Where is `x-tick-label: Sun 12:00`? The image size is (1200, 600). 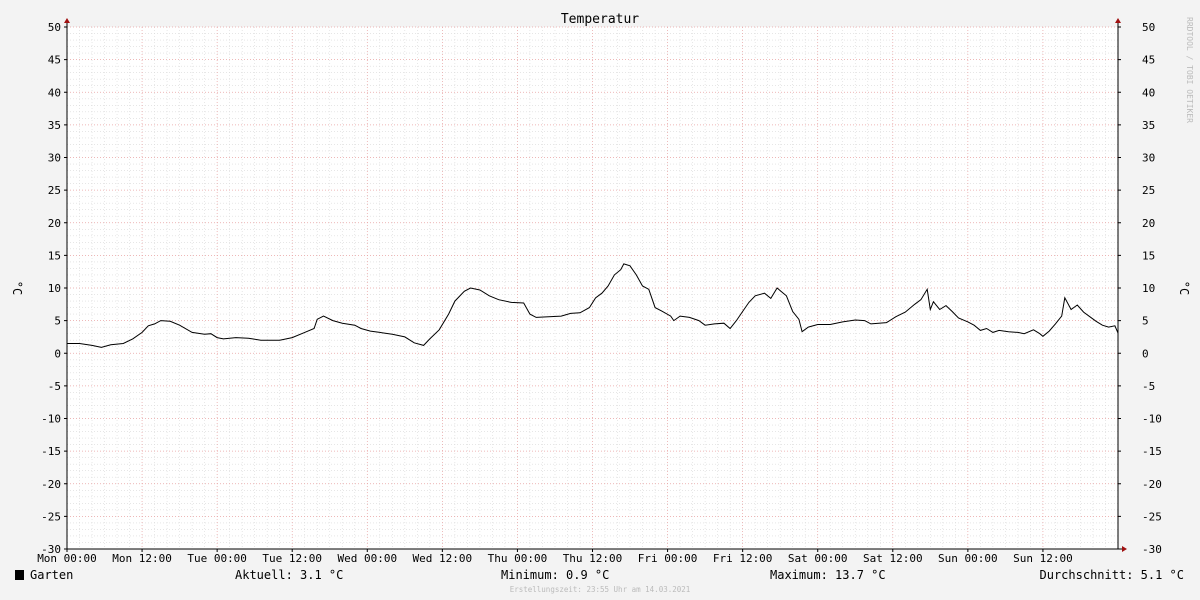
x-tick-label: Sun 12:00 is located at coordinates (1043, 558).